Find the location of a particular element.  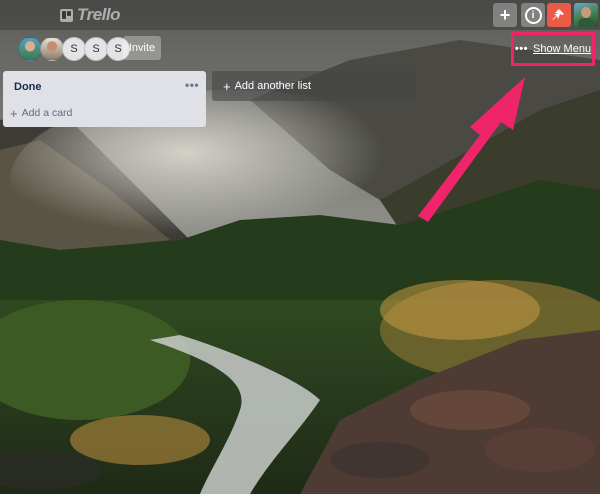

show-menu-button: Show Menu is located at coordinates (562, 49).